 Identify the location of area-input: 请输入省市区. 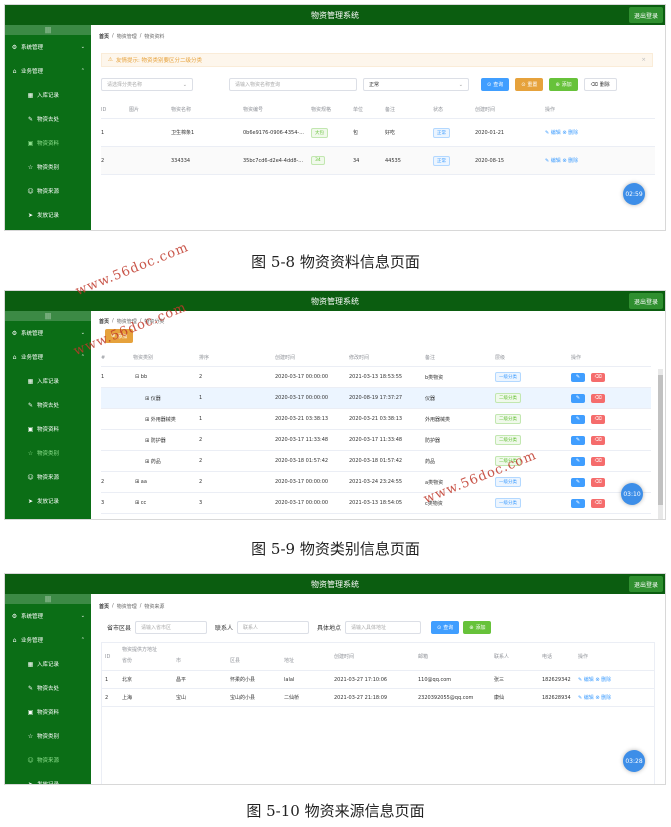
(171, 627).